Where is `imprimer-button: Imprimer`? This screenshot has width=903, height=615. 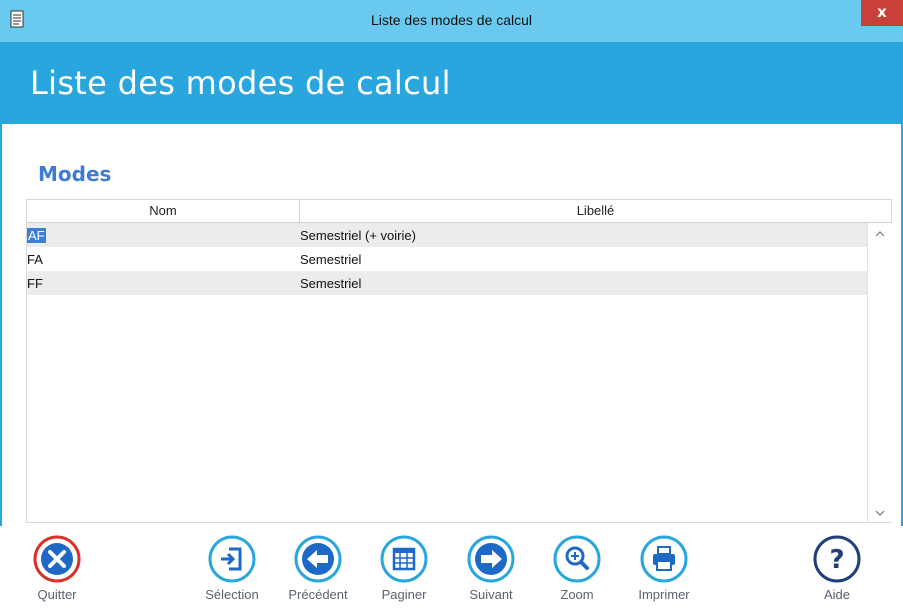 imprimer-button: Imprimer is located at coordinates (664, 568).